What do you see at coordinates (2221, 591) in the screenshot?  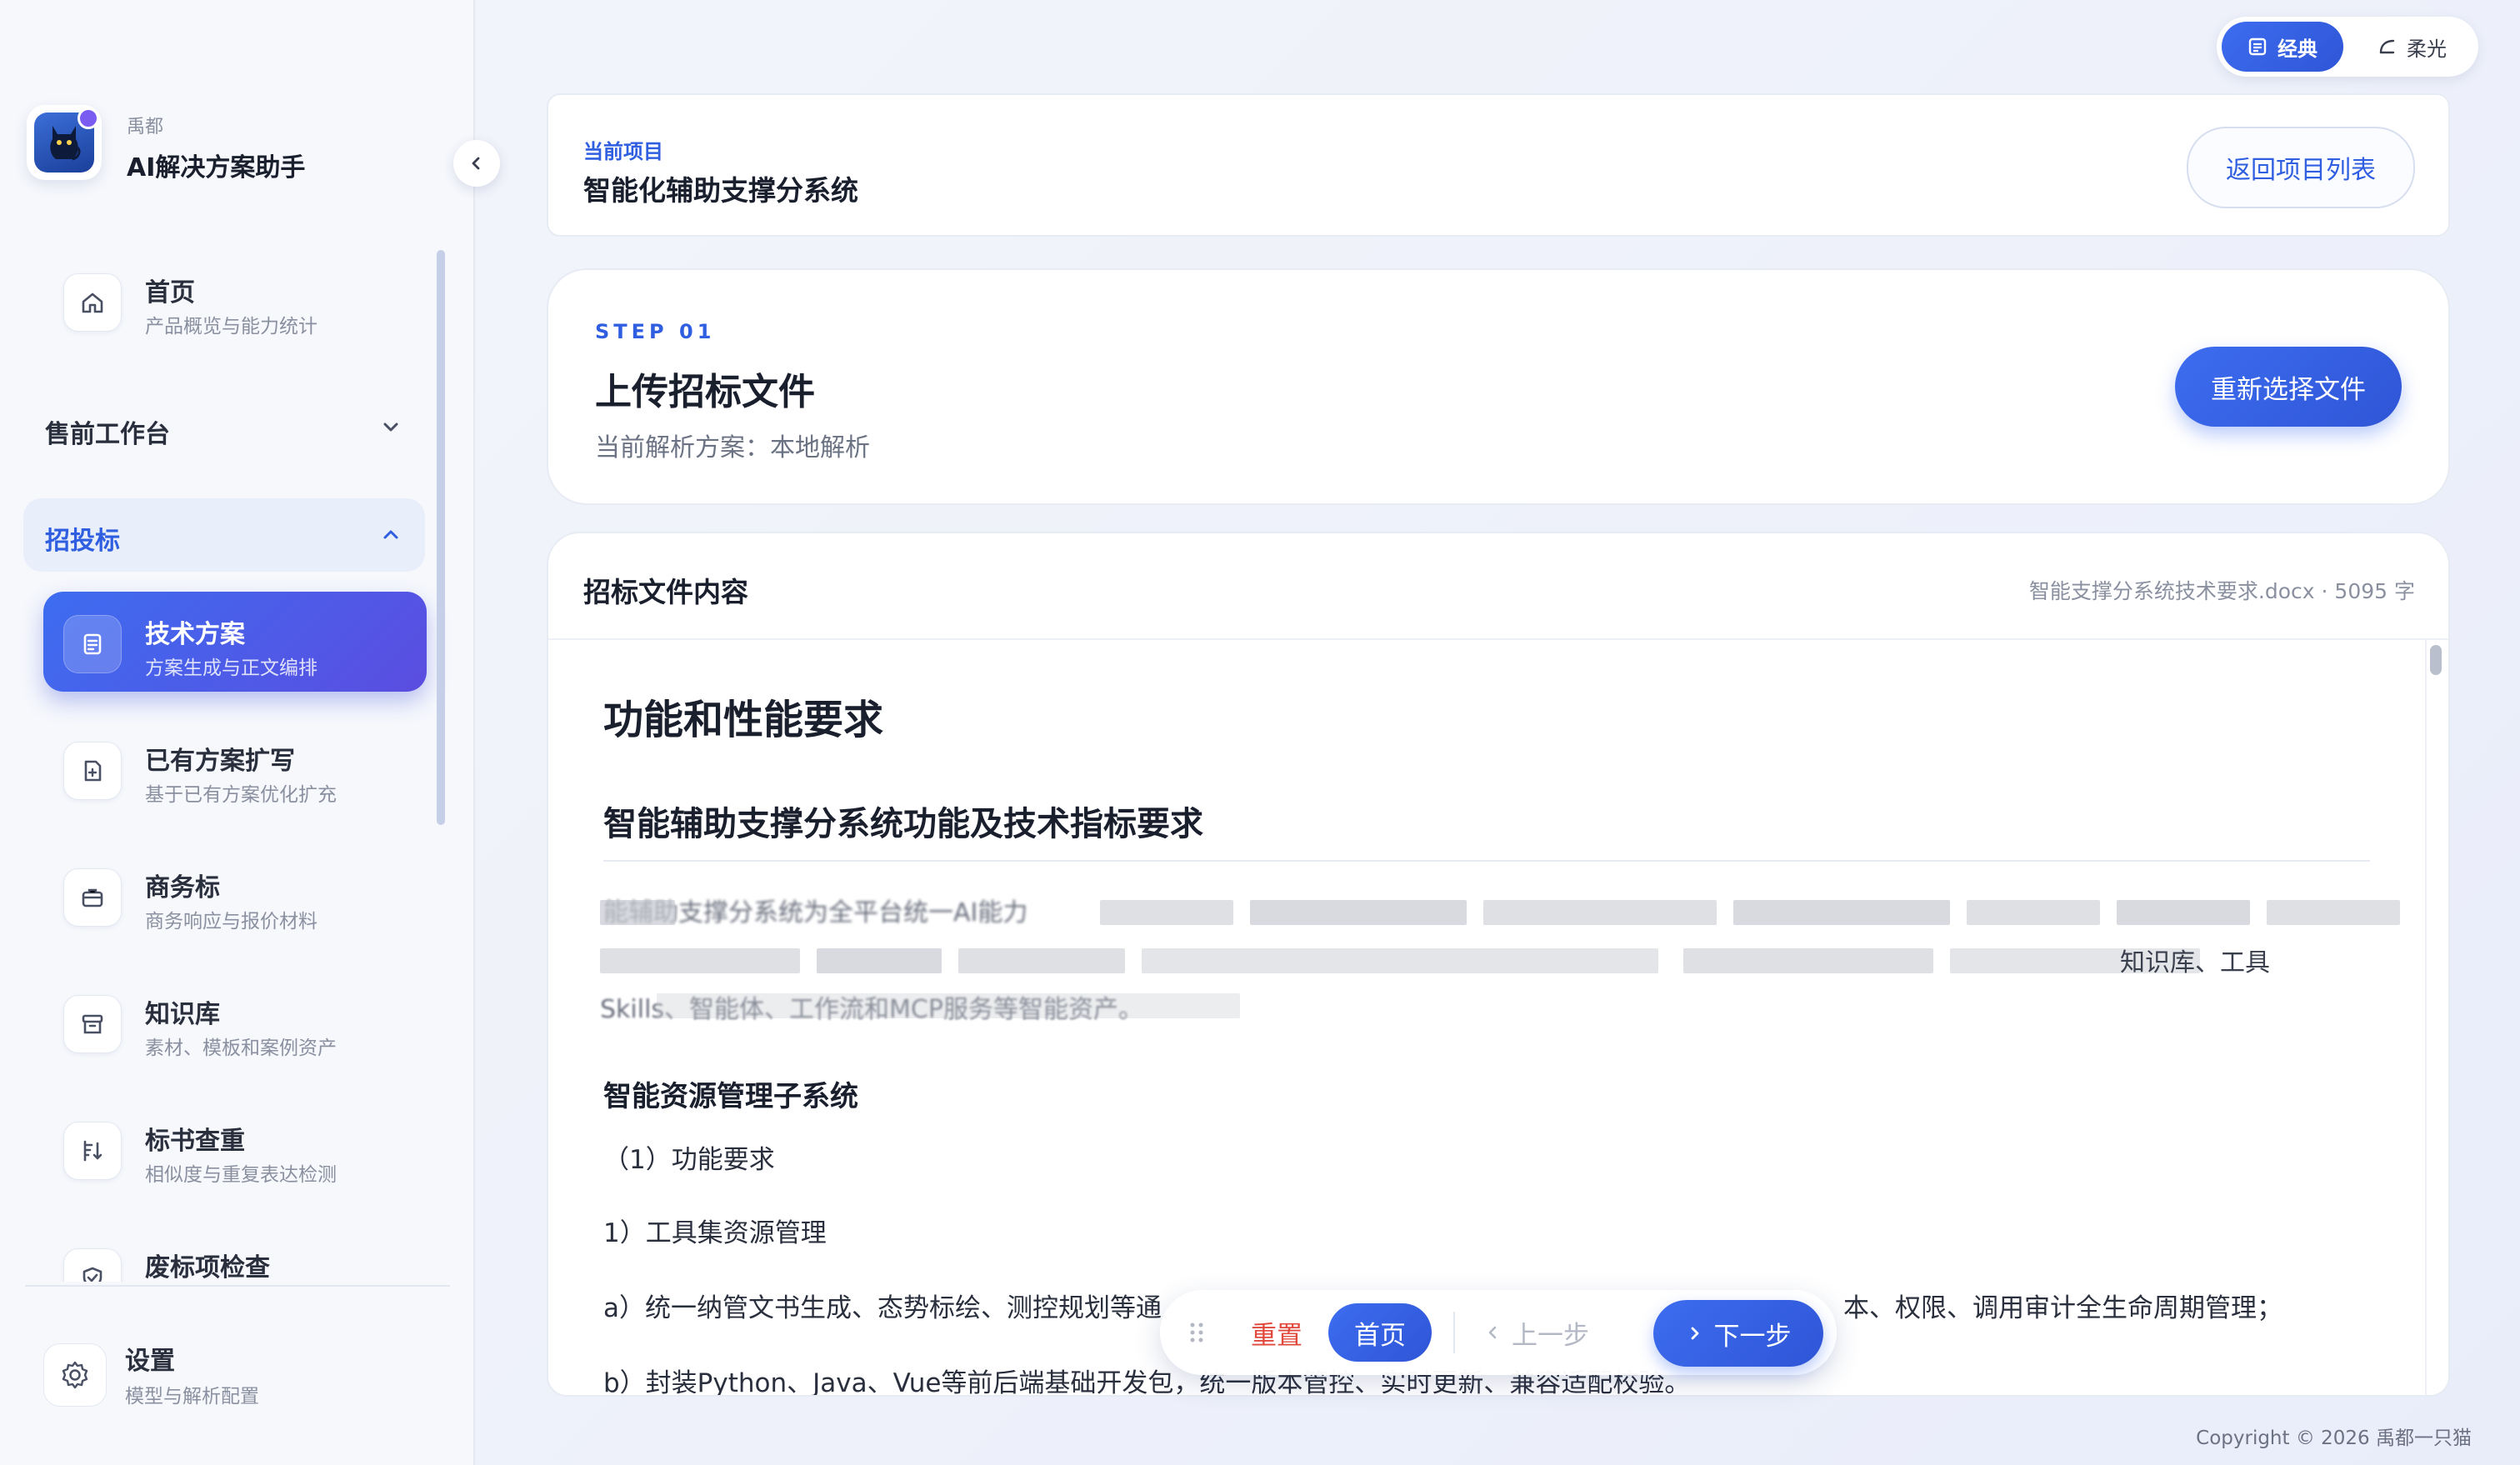 I see `document-meta: 智能支撑分系统技术要求.docx · 5095 字` at bounding box center [2221, 591].